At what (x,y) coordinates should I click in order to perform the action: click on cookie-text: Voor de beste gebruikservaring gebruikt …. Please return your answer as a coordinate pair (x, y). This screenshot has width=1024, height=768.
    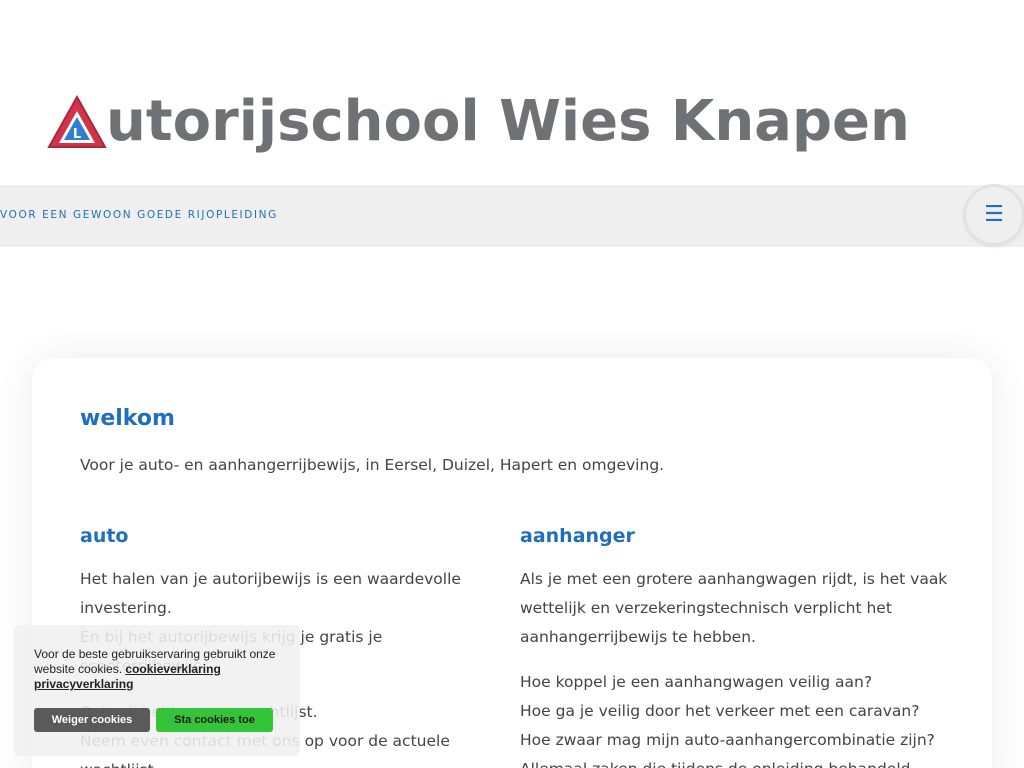
    Looking at the image, I should click on (165, 669).